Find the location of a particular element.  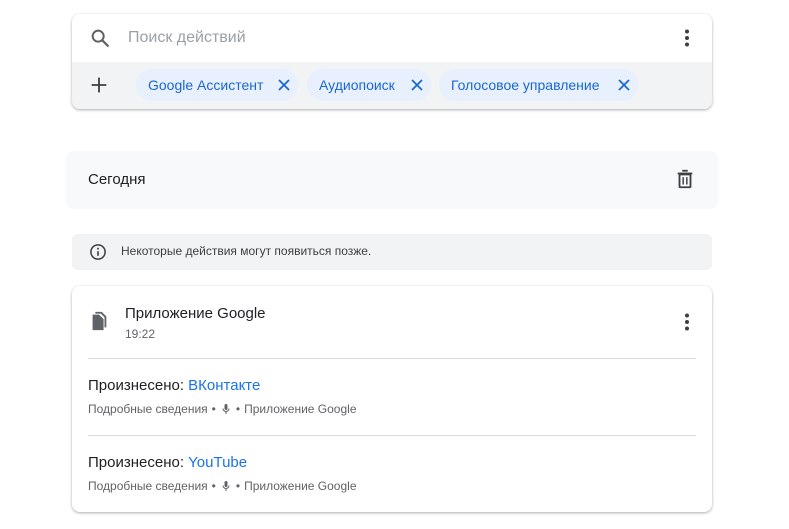

filter-chip-audio-search: Аудиопоиск is located at coordinates (369, 85).